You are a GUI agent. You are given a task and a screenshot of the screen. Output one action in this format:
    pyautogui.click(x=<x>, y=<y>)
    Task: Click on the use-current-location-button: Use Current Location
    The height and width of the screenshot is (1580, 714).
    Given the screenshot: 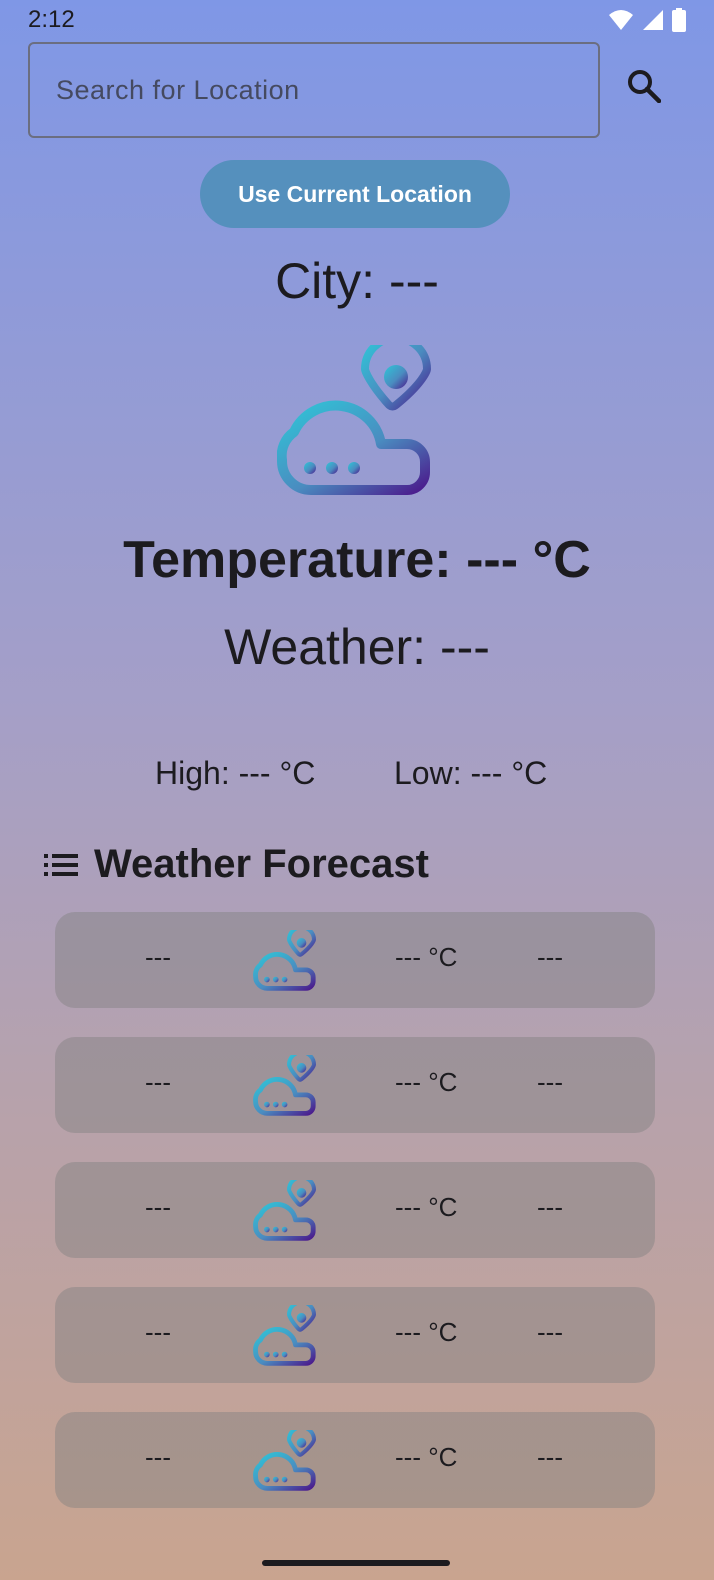 What is the action you would take?
    pyautogui.click(x=355, y=194)
    